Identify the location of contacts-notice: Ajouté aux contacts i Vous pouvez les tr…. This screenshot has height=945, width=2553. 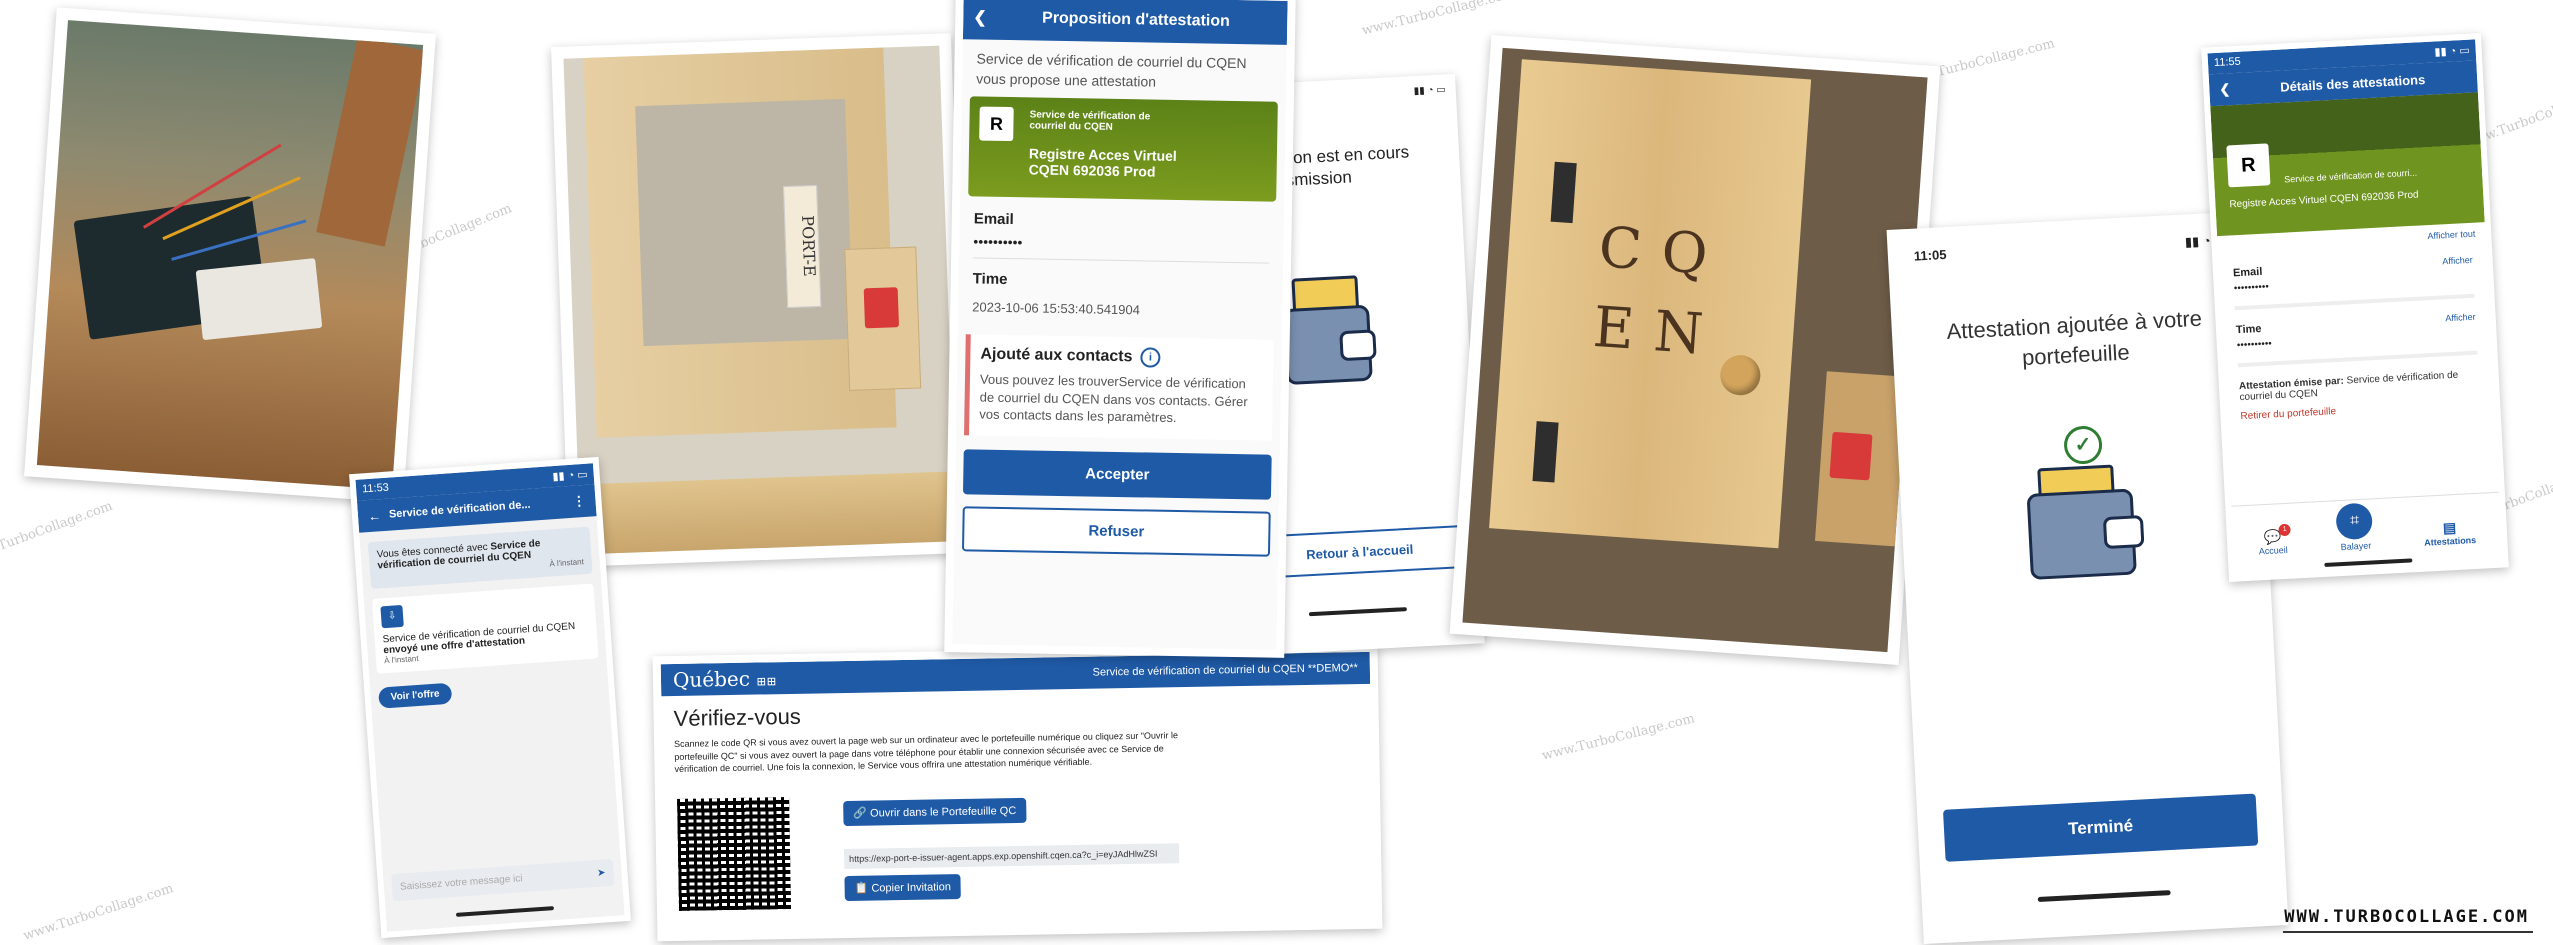
(1119, 387).